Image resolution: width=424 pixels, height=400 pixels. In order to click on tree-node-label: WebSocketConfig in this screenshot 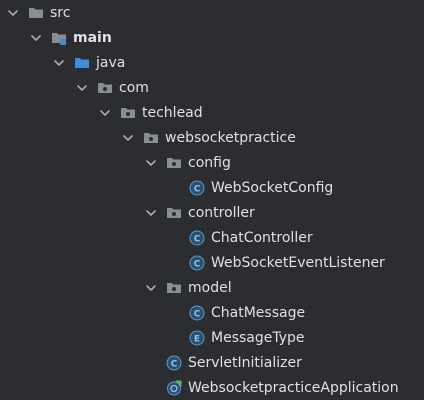, I will do `click(272, 187)`.